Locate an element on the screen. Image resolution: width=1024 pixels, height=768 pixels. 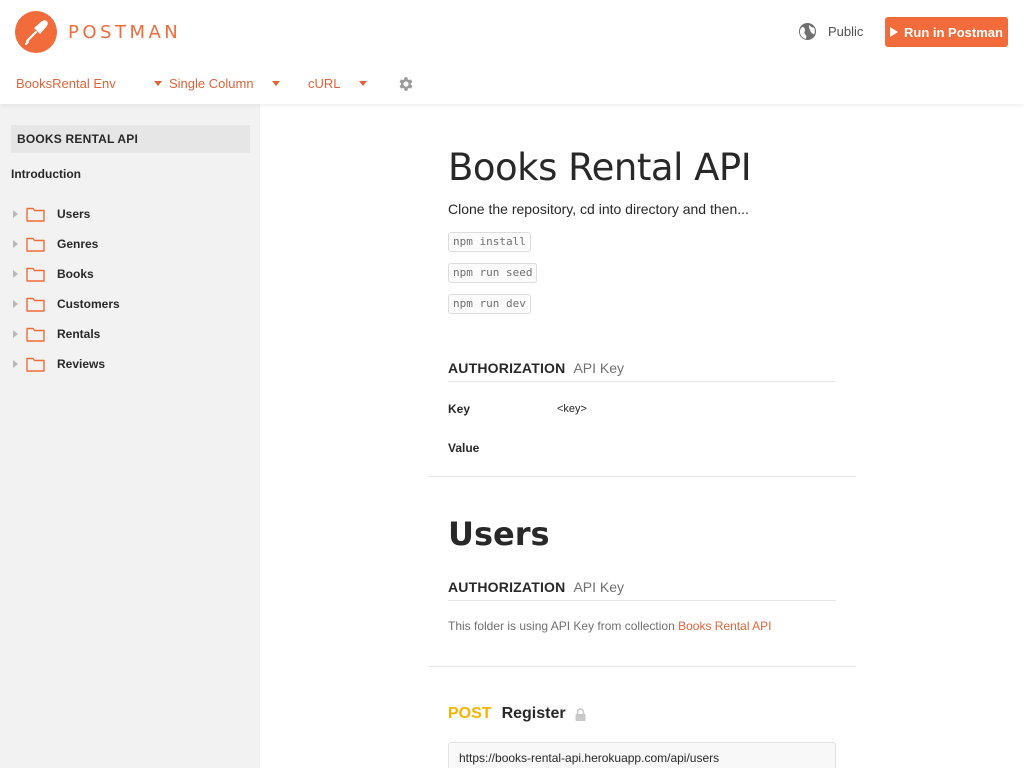
collection-title: BOOKS RENTAL API is located at coordinates (130, 139).